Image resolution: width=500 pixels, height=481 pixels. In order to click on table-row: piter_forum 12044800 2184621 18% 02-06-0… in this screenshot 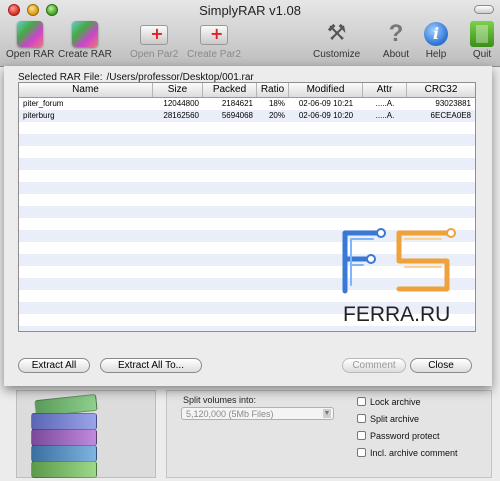, I will do `click(247, 104)`.